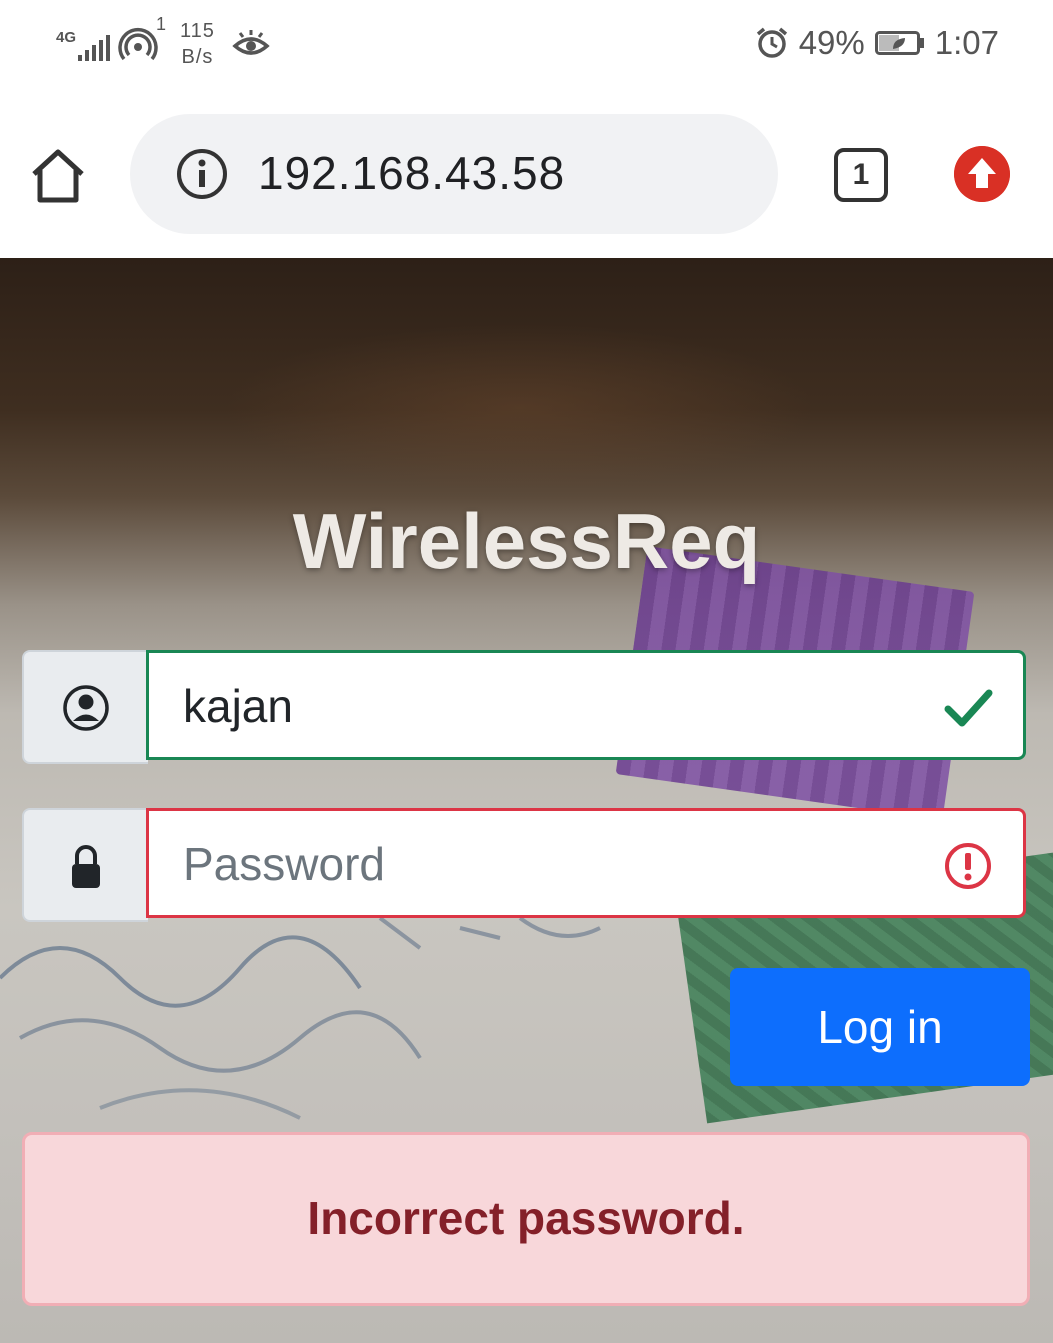  What do you see at coordinates (411, 173) in the screenshot?
I see `url-text: 192.168.43.58` at bounding box center [411, 173].